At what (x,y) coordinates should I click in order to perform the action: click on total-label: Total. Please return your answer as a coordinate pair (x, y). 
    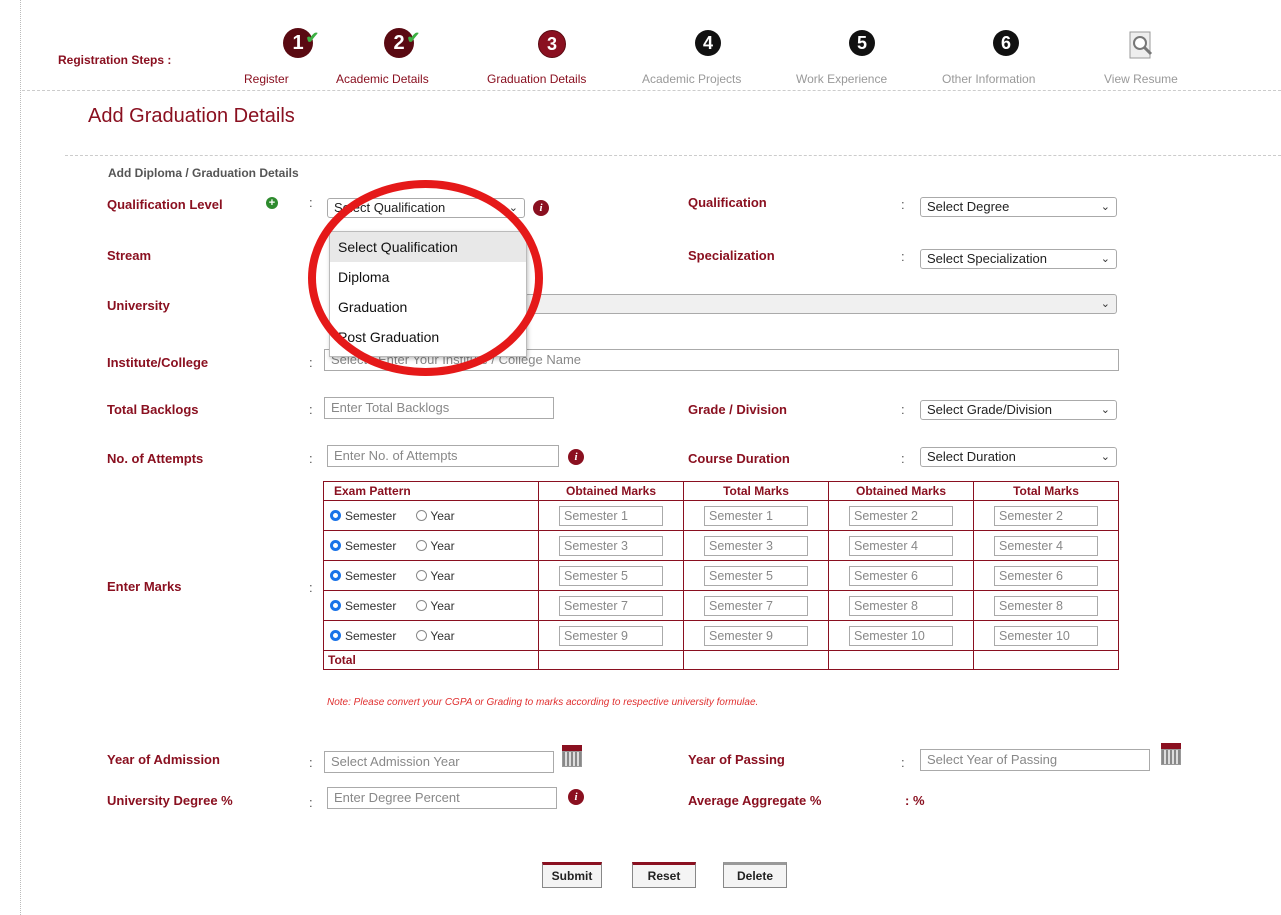
    Looking at the image, I should click on (431, 660).